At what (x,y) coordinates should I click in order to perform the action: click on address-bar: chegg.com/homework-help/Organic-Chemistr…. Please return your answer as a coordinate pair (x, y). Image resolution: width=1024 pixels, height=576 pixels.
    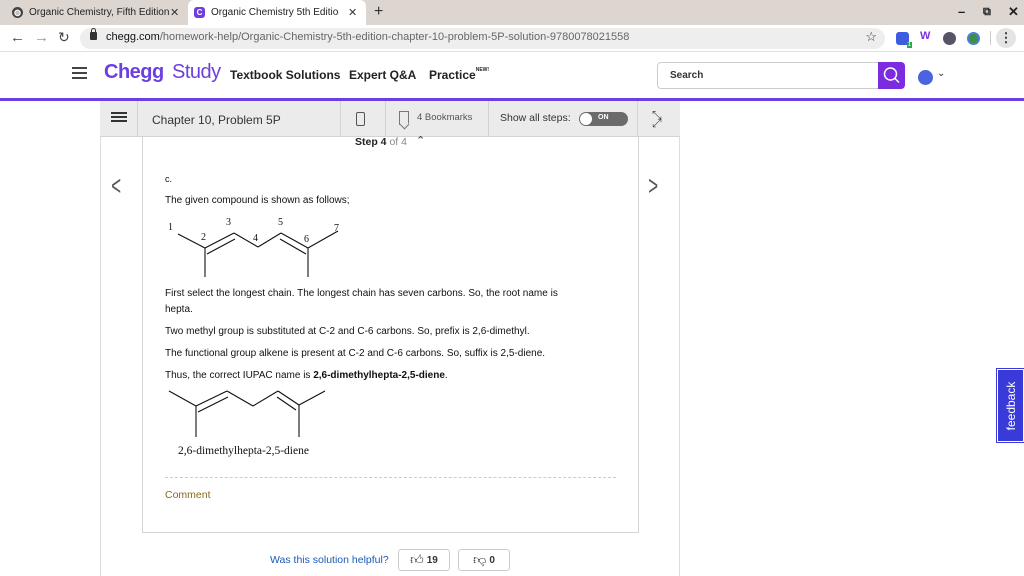
    Looking at the image, I should click on (482, 38).